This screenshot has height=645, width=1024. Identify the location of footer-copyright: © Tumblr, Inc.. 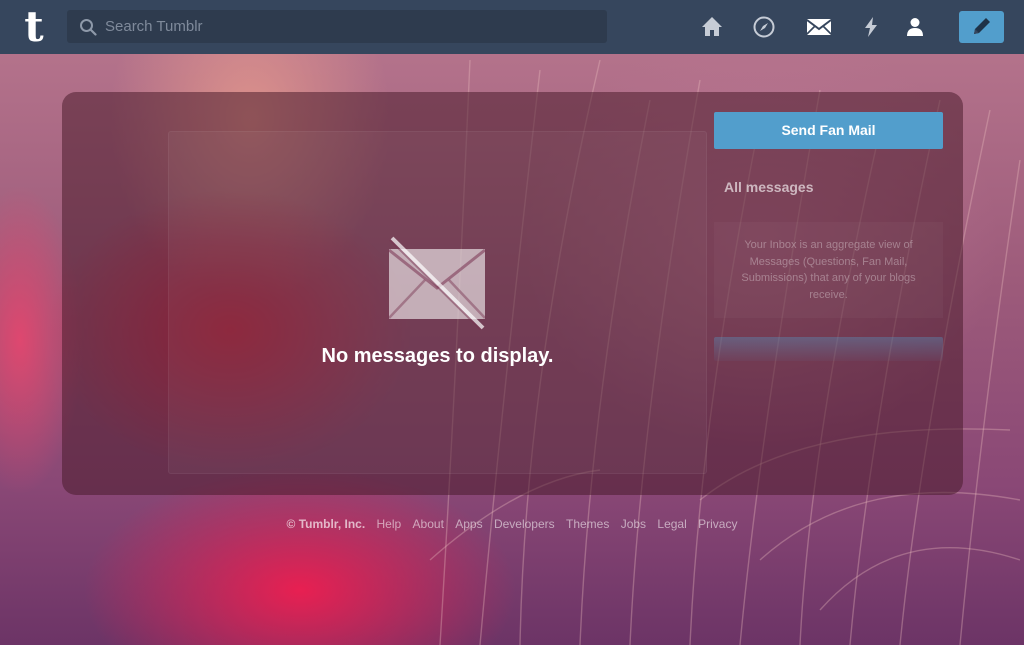
(326, 524).